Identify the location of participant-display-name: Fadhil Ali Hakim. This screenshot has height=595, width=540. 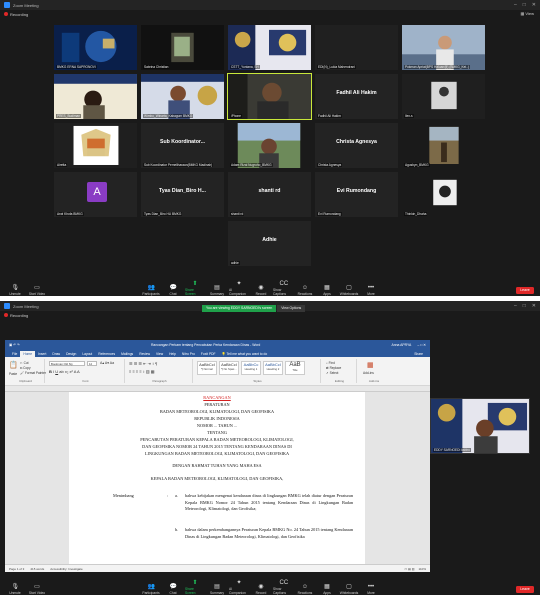
(356, 93).